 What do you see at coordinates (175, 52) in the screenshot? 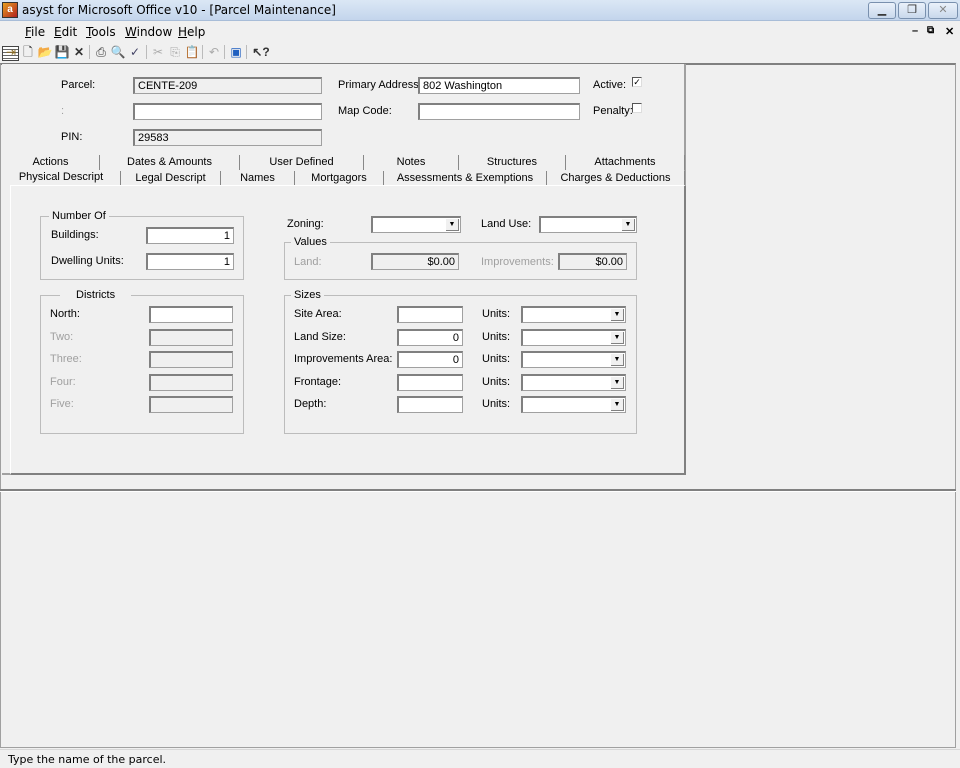
I see `copy-icon: ⎘` at bounding box center [175, 52].